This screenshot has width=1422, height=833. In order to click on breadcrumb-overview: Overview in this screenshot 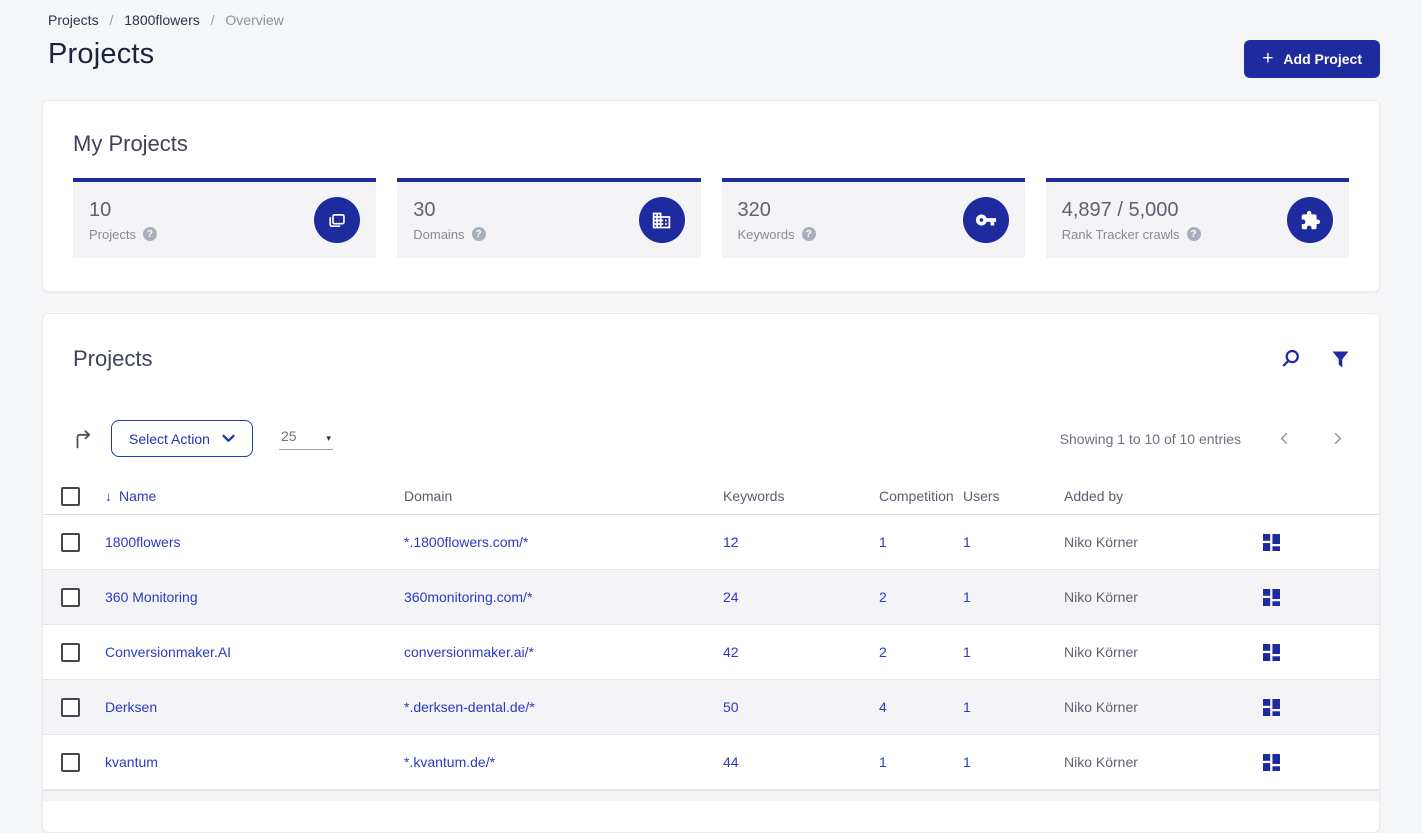, I will do `click(254, 20)`.